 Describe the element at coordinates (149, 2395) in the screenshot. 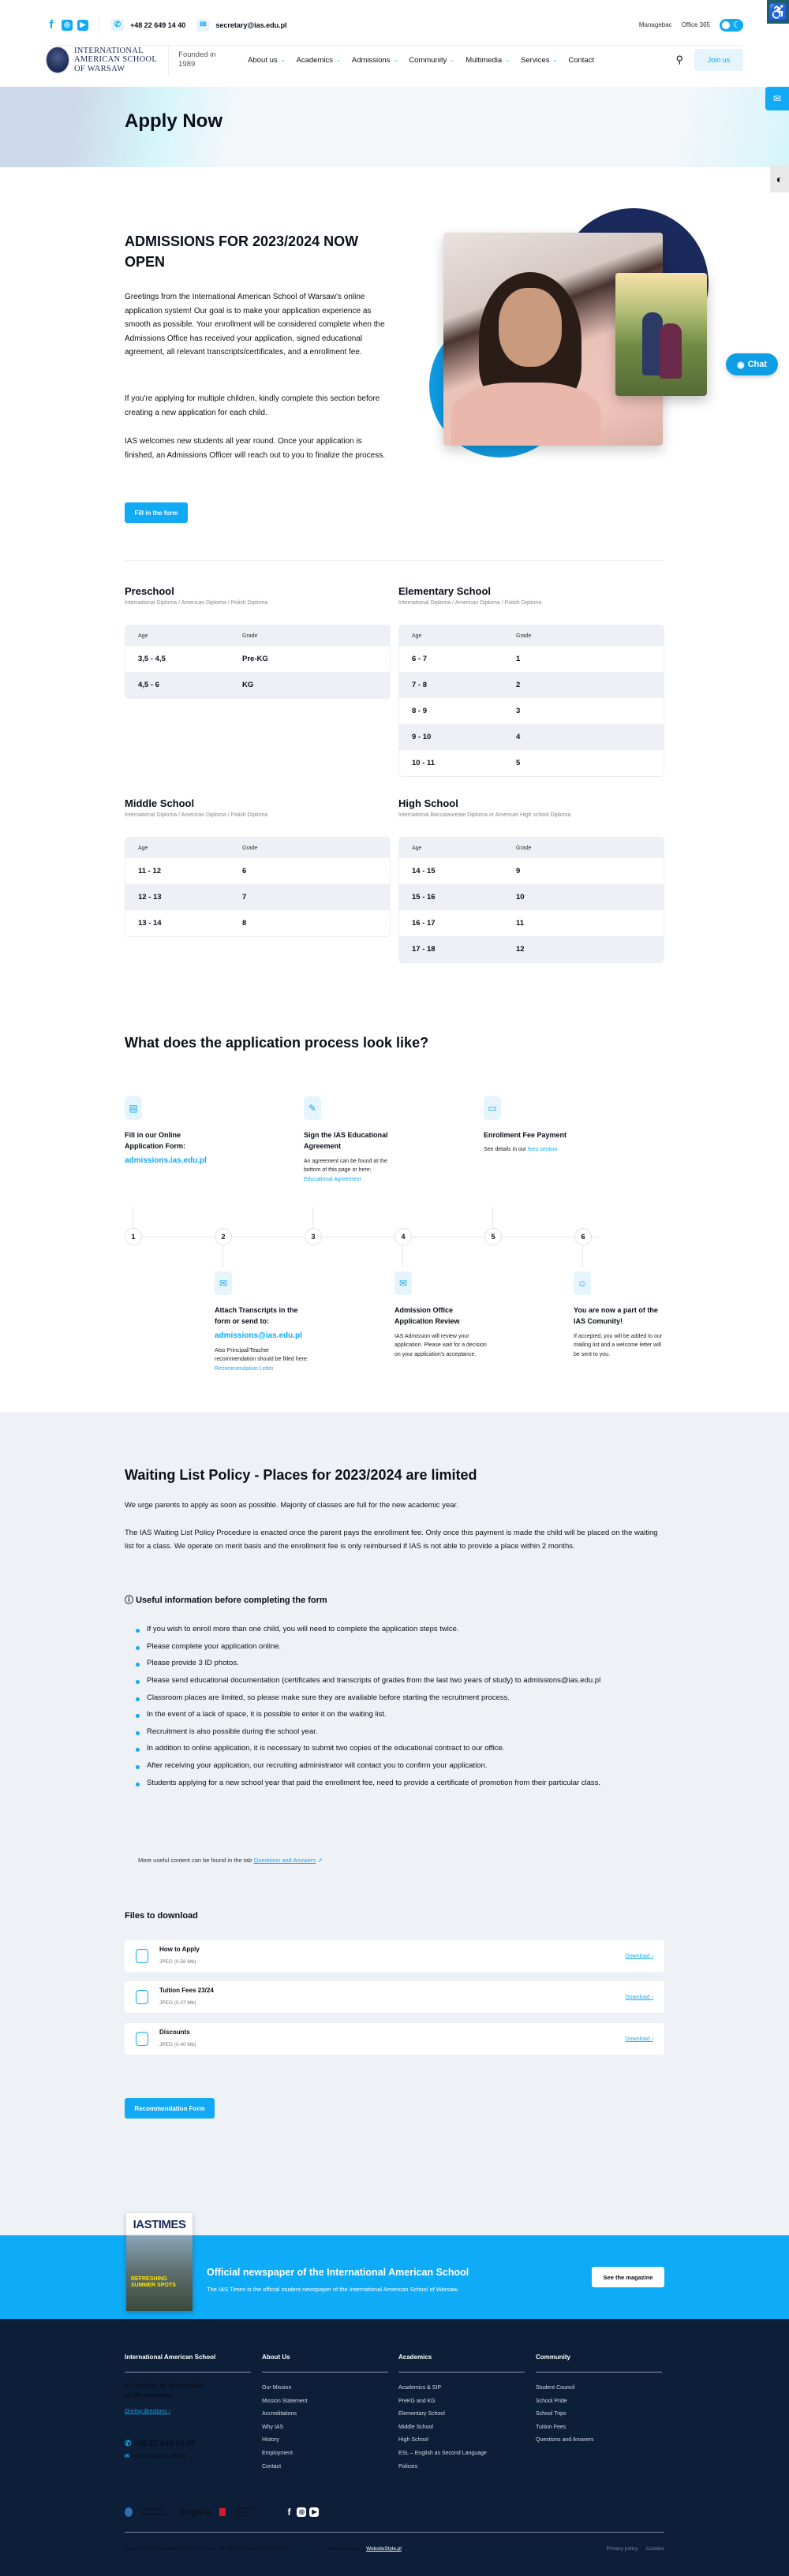

I see `address-line: 02-796, Warszawa` at that location.